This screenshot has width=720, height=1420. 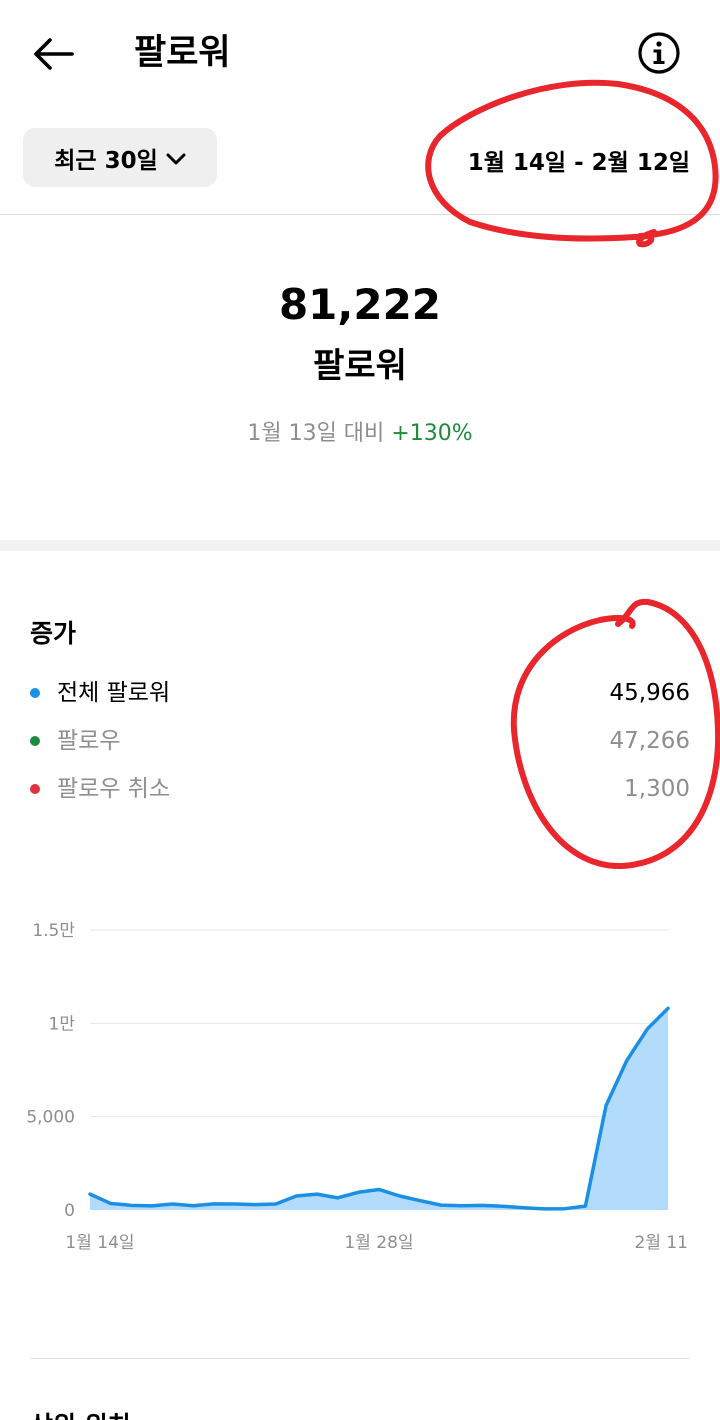 What do you see at coordinates (360, 55) in the screenshot?
I see `top-bar: 팔로워` at bounding box center [360, 55].